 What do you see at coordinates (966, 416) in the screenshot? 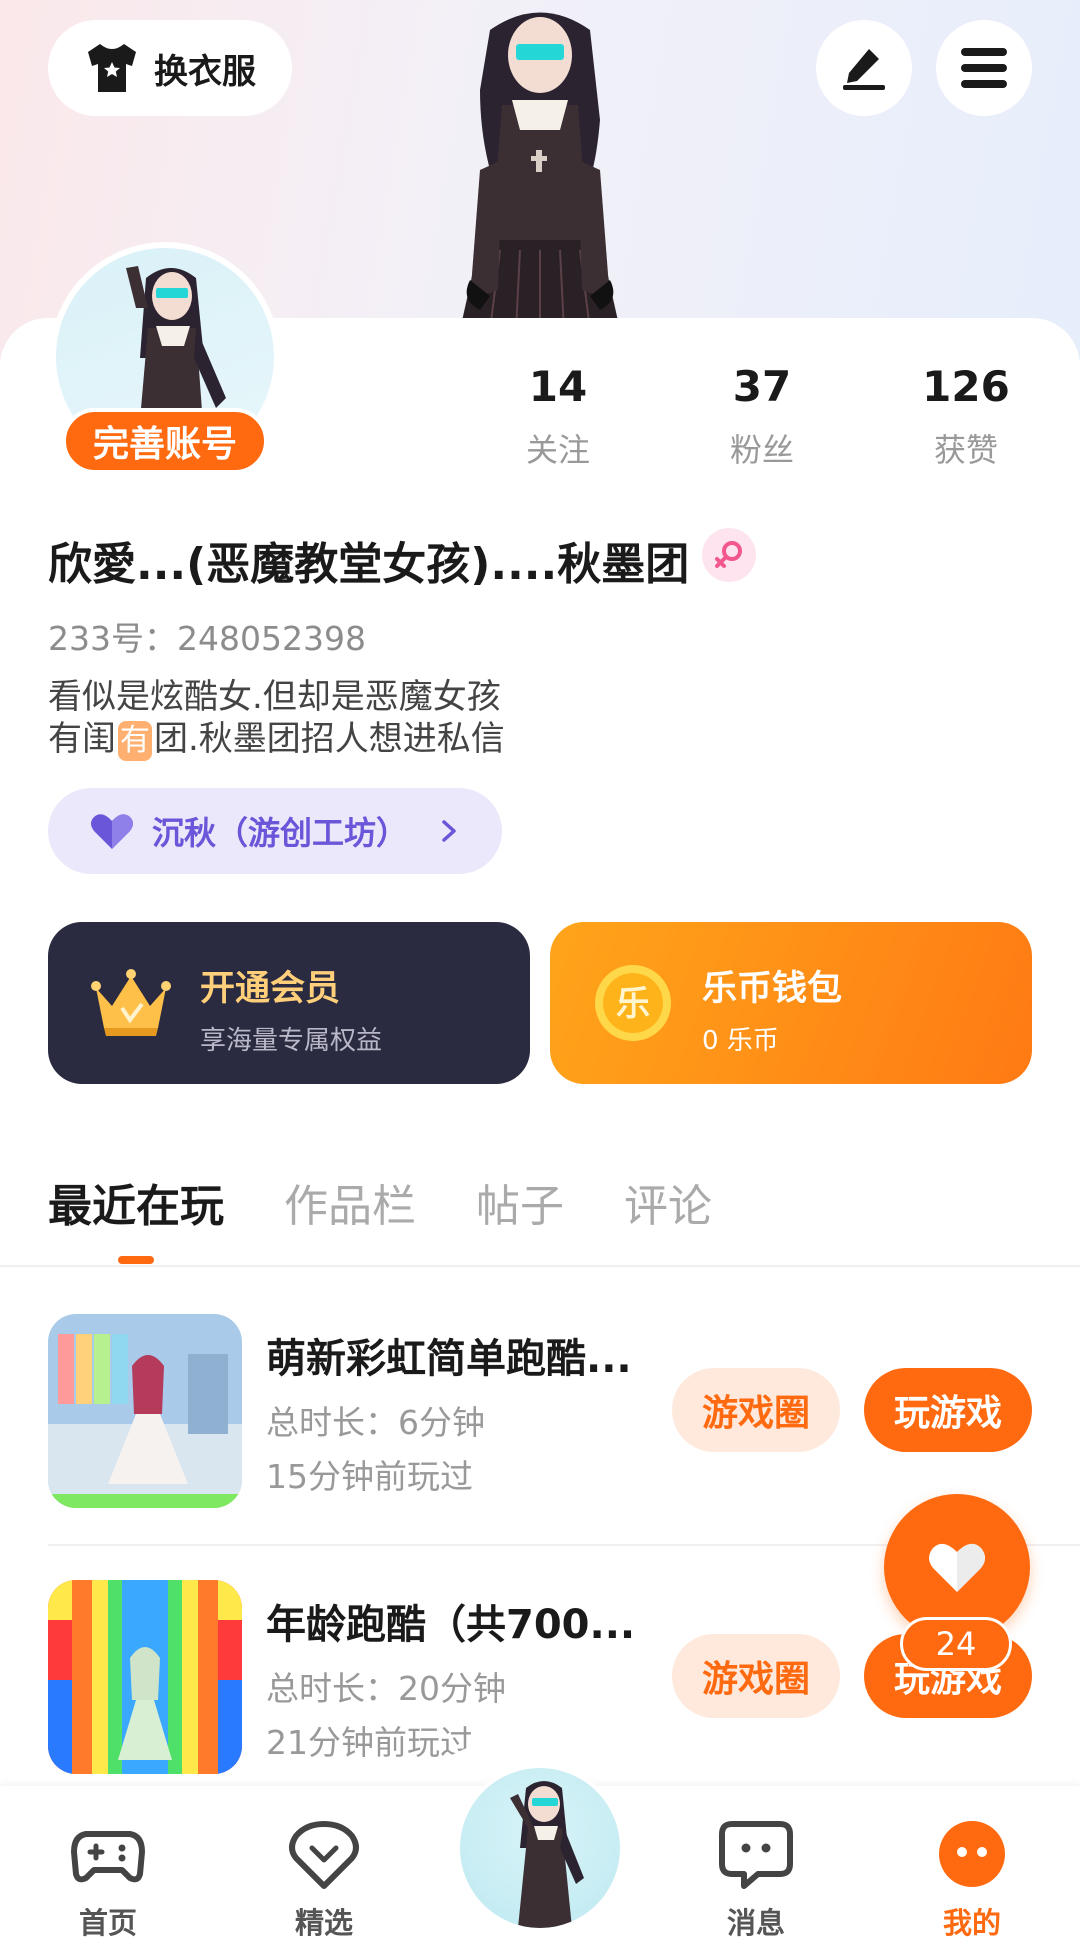
I see `stat-likes: 126 获赞` at bounding box center [966, 416].